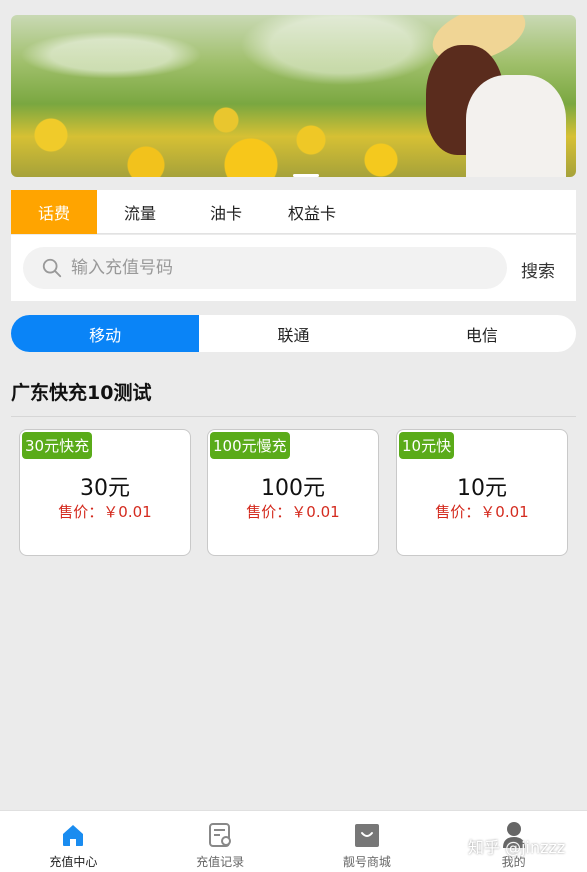 This screenshot has width=587, height=872. What do you see at coordinates (482, 488) in the screenshot?
I see `product-amount: 10元` at bounding box center [482, 488].